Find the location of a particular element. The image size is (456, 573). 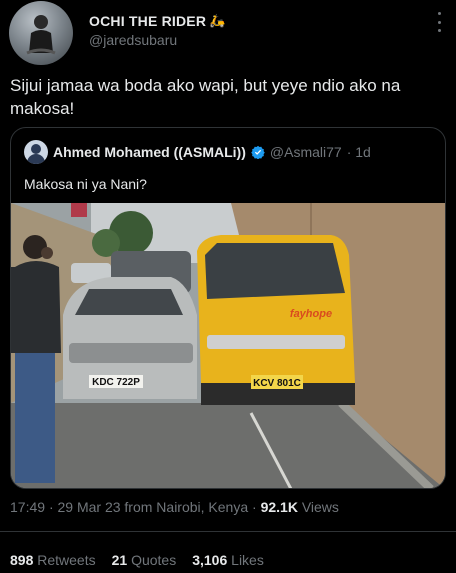

author-handle: @jaredsubaru is located at coordinates (133, 40).